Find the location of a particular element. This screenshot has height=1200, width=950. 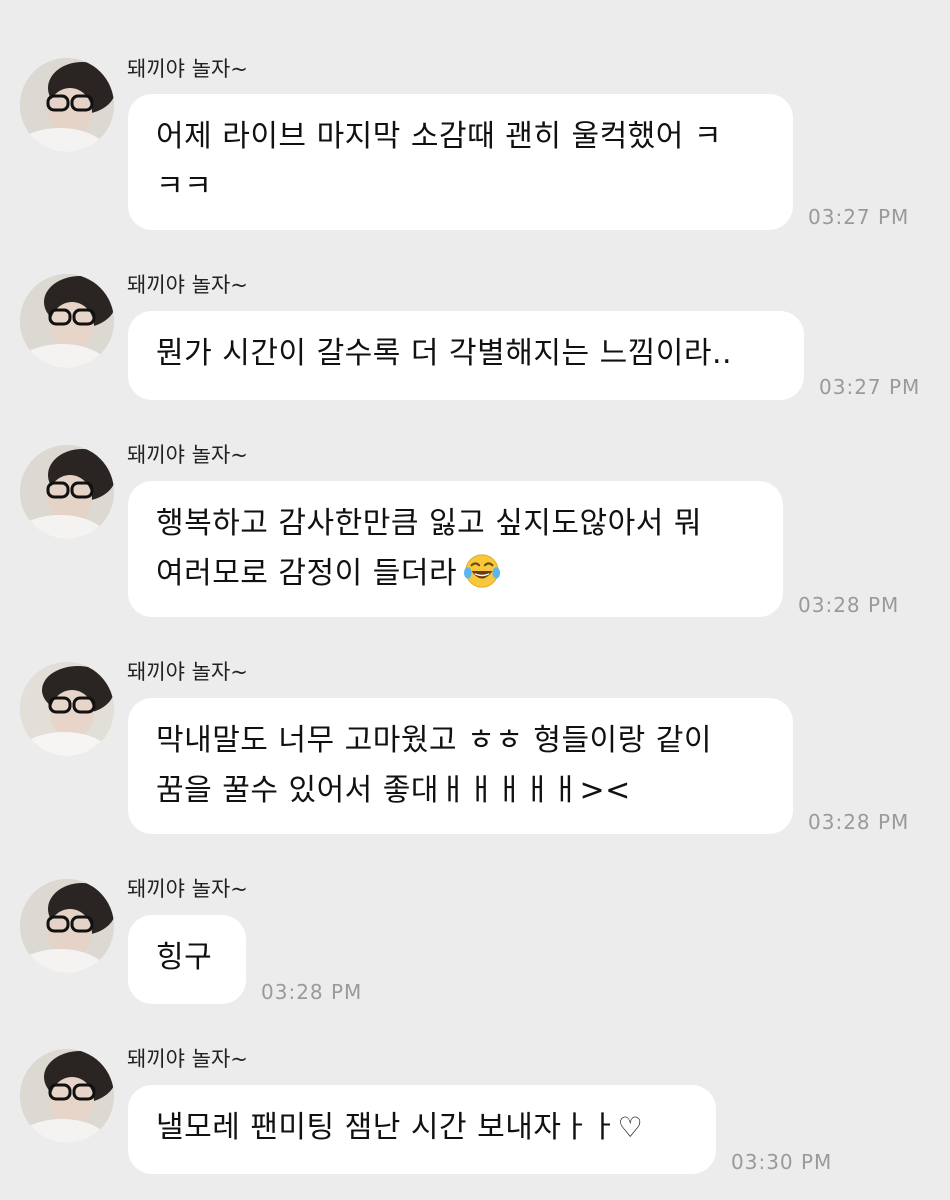

message-bubble: 낼모레 팬미팅 잼난 시간 보내자ㅏㅏ♡ is located at coordinates (422, 1129).